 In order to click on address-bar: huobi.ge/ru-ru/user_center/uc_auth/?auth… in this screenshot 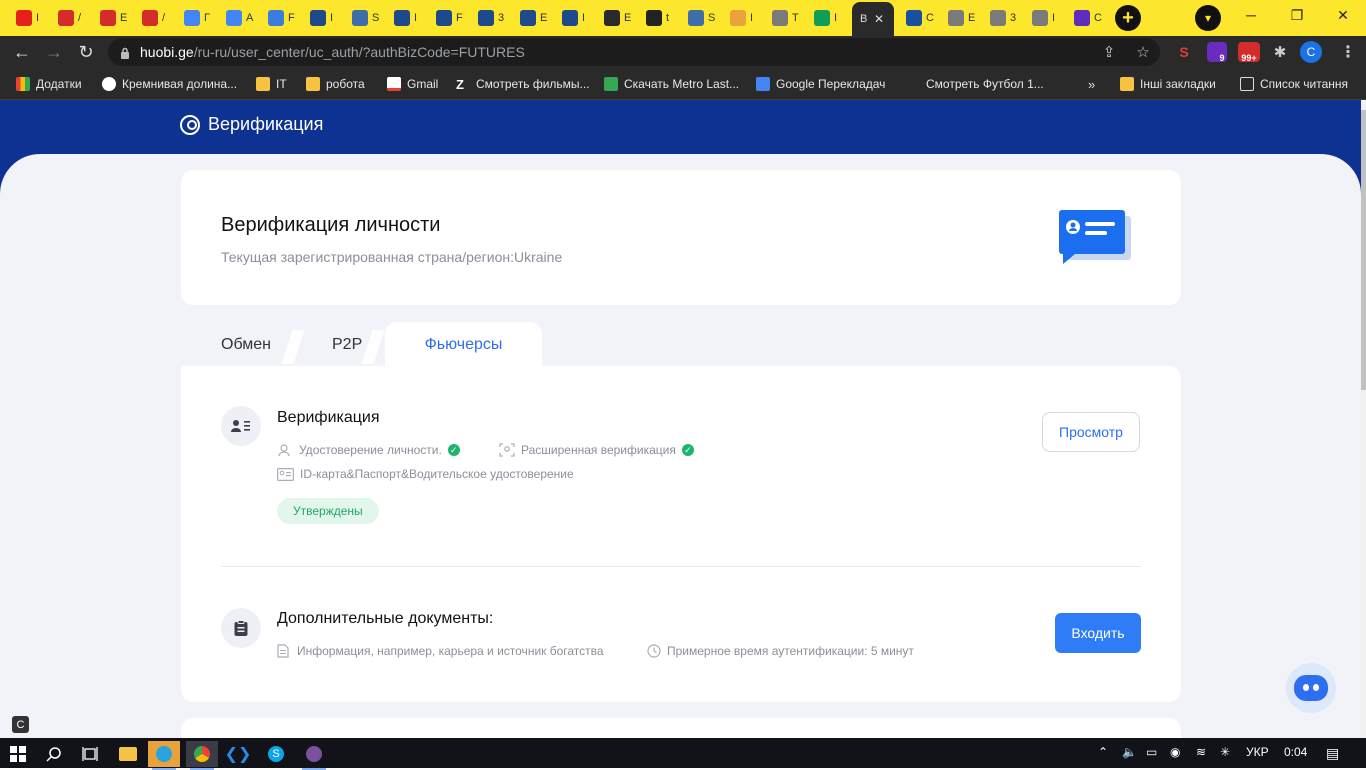, I will do `click(634, 52)`.